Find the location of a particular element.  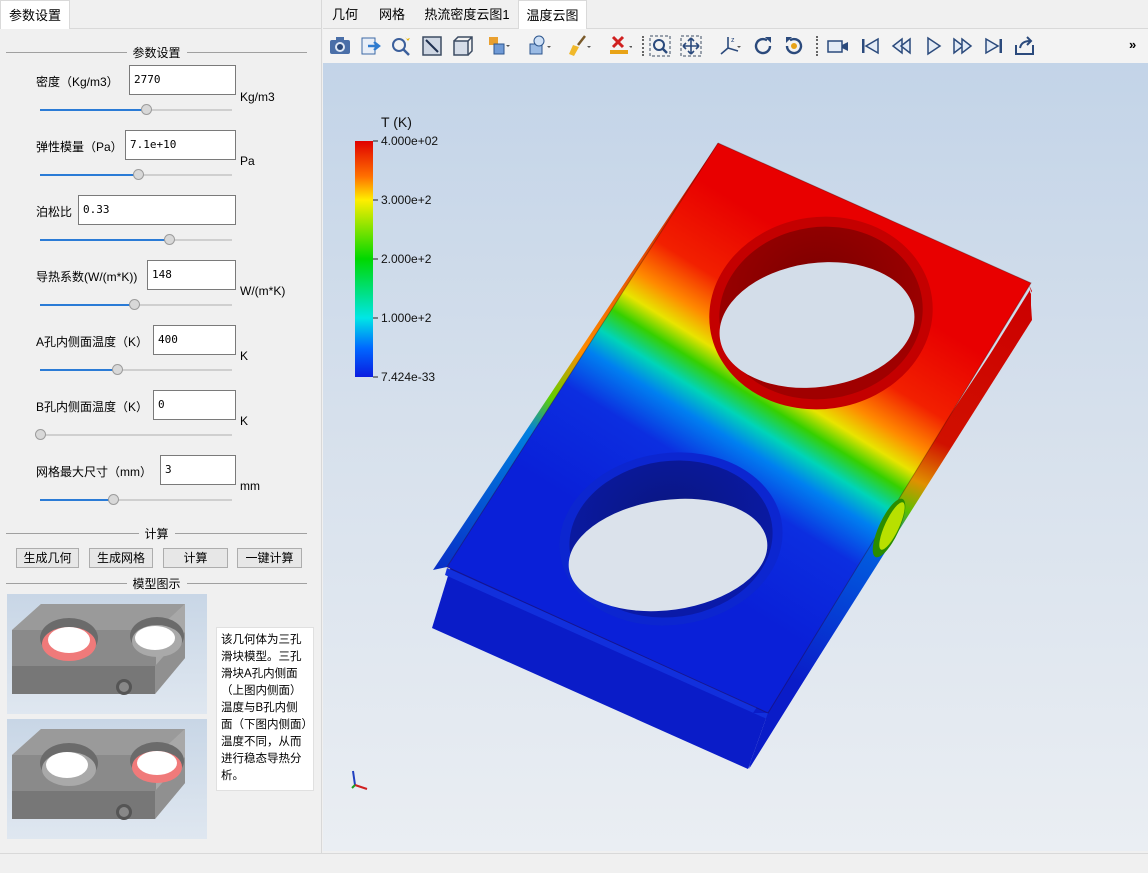

poisson-input: 0.33 is located at coordinates (157, 210).